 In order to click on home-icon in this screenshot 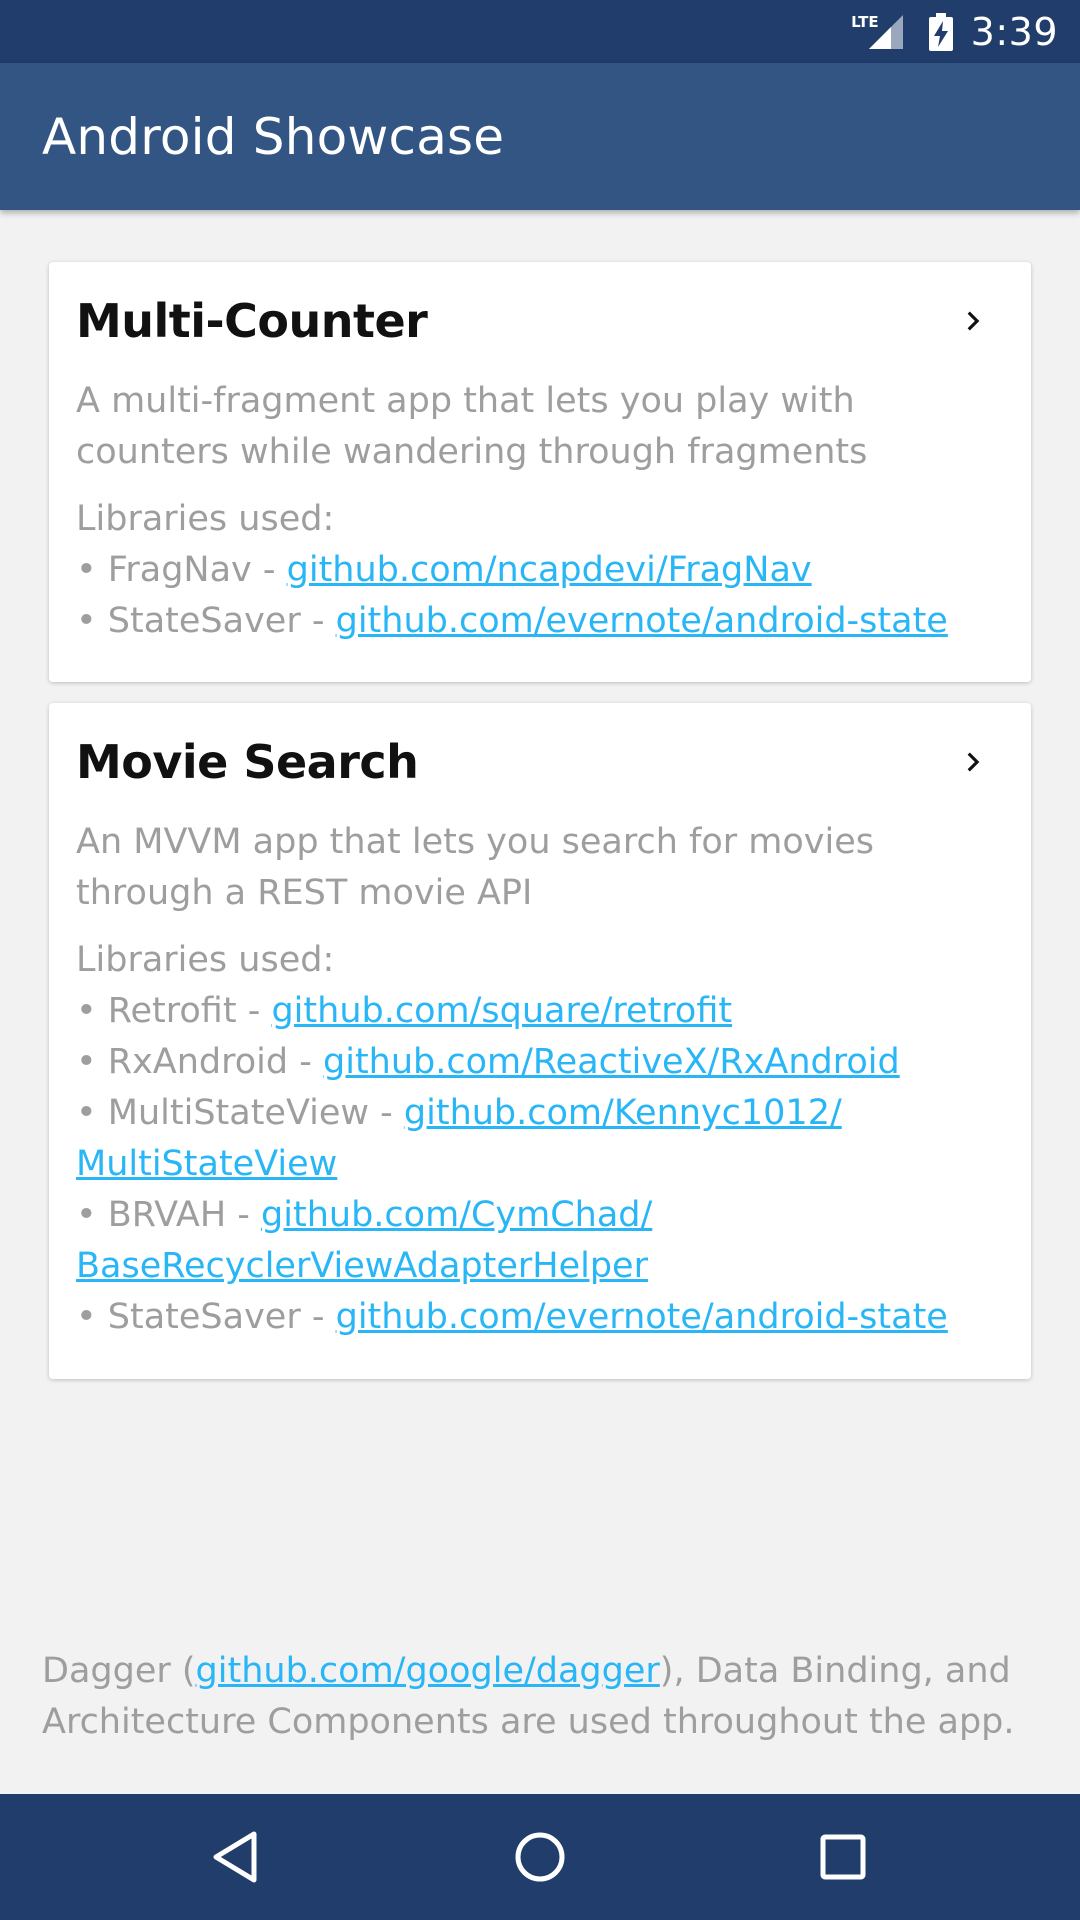, I will do `click(540, 1857)`.